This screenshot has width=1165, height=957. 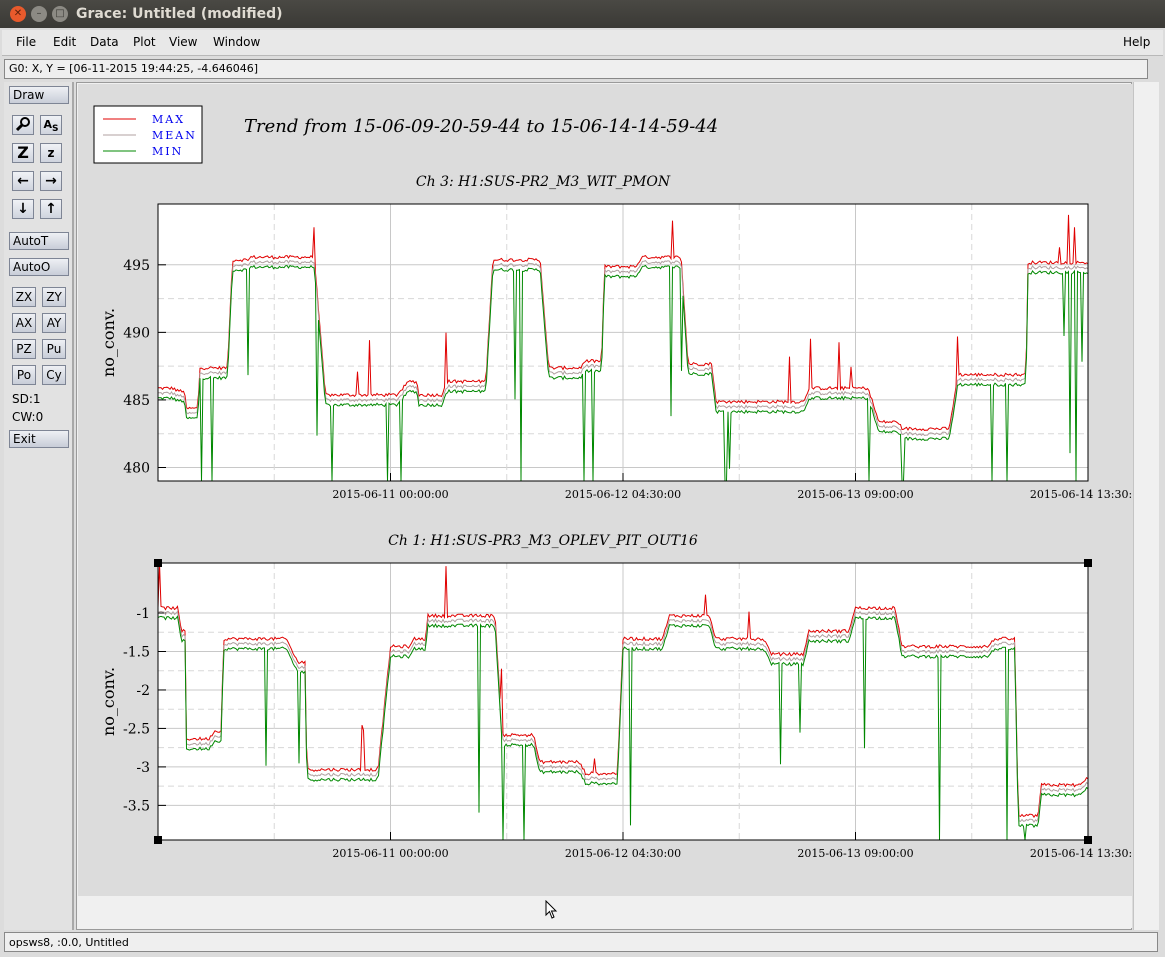 What do you see at coordinates (51, 125) in the screenshot?
I see `autoscale-text-icon: AS` at bounding box center [51, 125].